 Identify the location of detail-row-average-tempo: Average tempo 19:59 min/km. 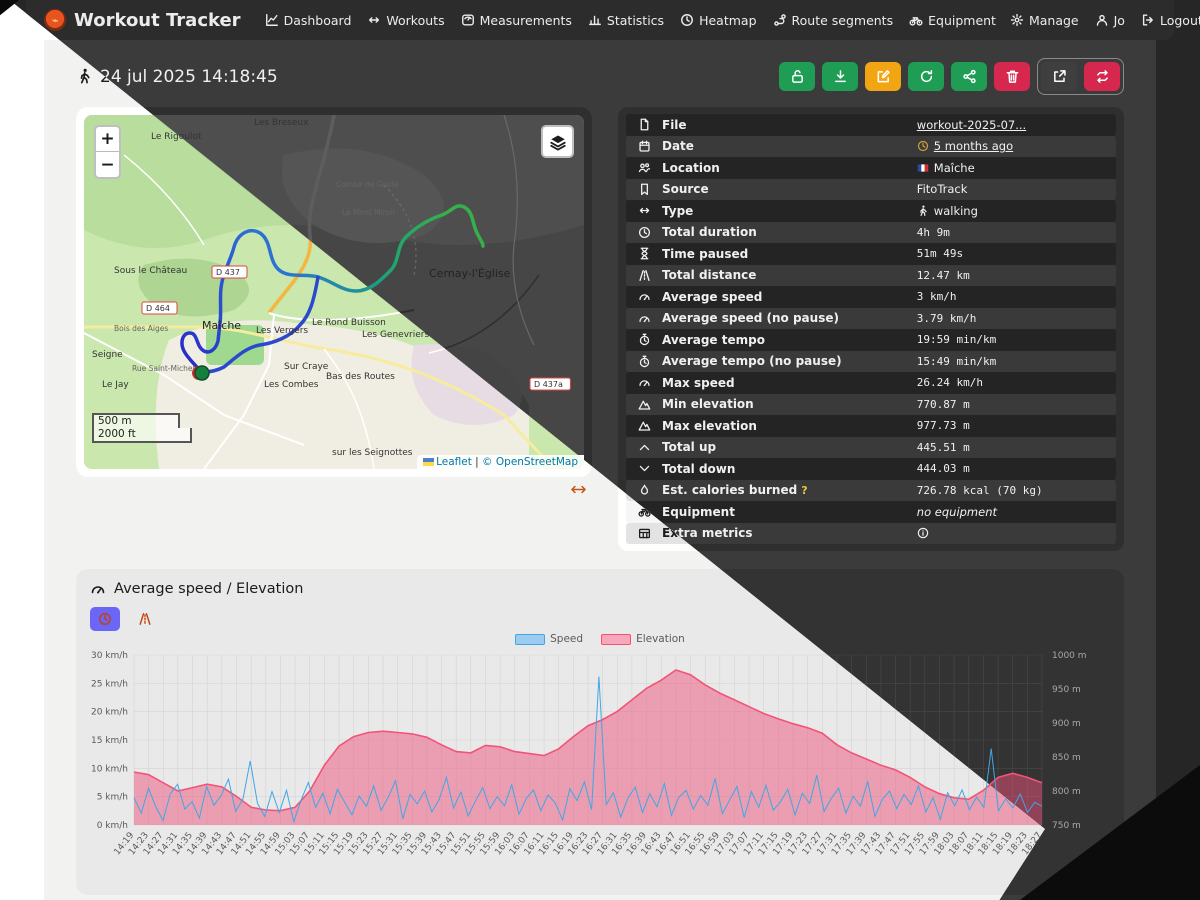
(871, 340).